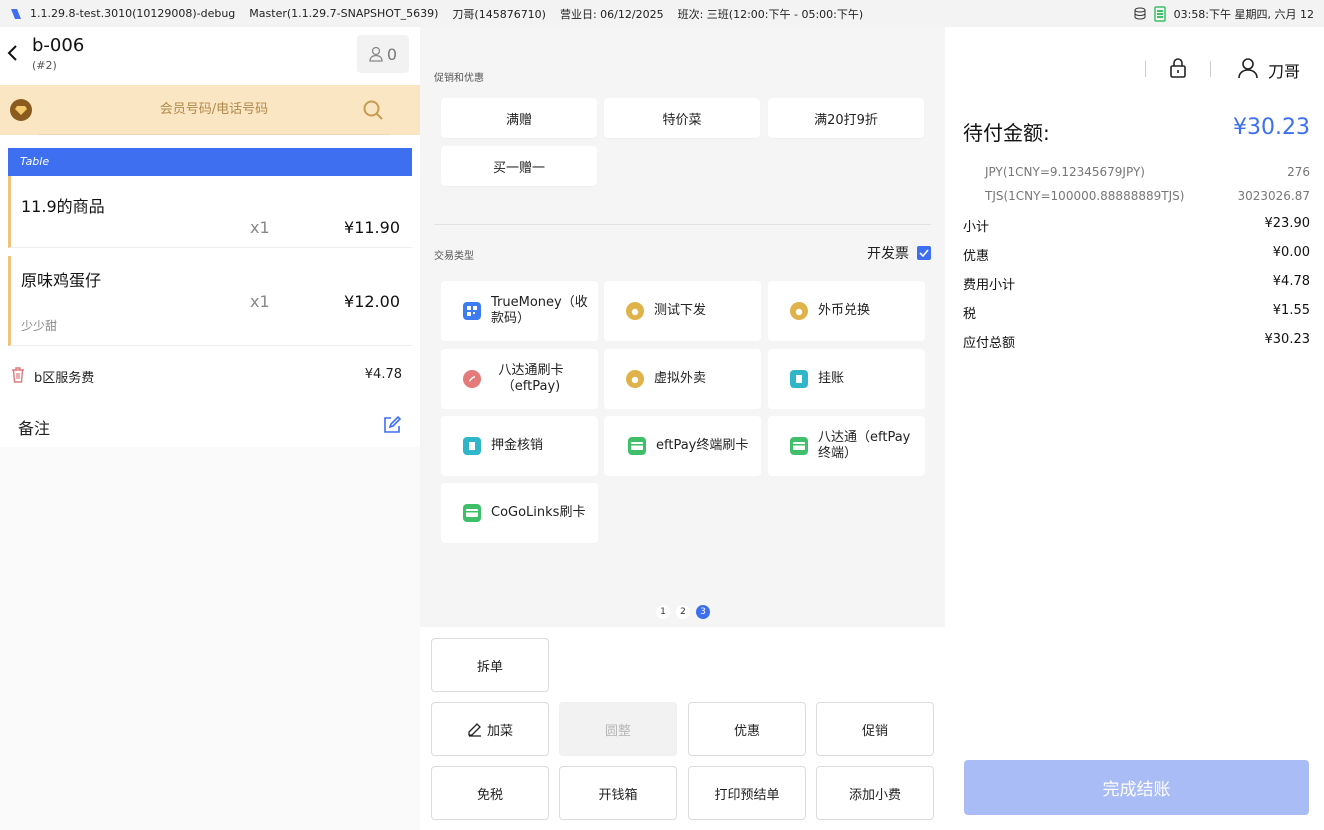 The width and height of the screenshot is (1324, 830). I want to click on fx-label: TJS(1CNY=100000.88888889TJS), so click(1085, 196).